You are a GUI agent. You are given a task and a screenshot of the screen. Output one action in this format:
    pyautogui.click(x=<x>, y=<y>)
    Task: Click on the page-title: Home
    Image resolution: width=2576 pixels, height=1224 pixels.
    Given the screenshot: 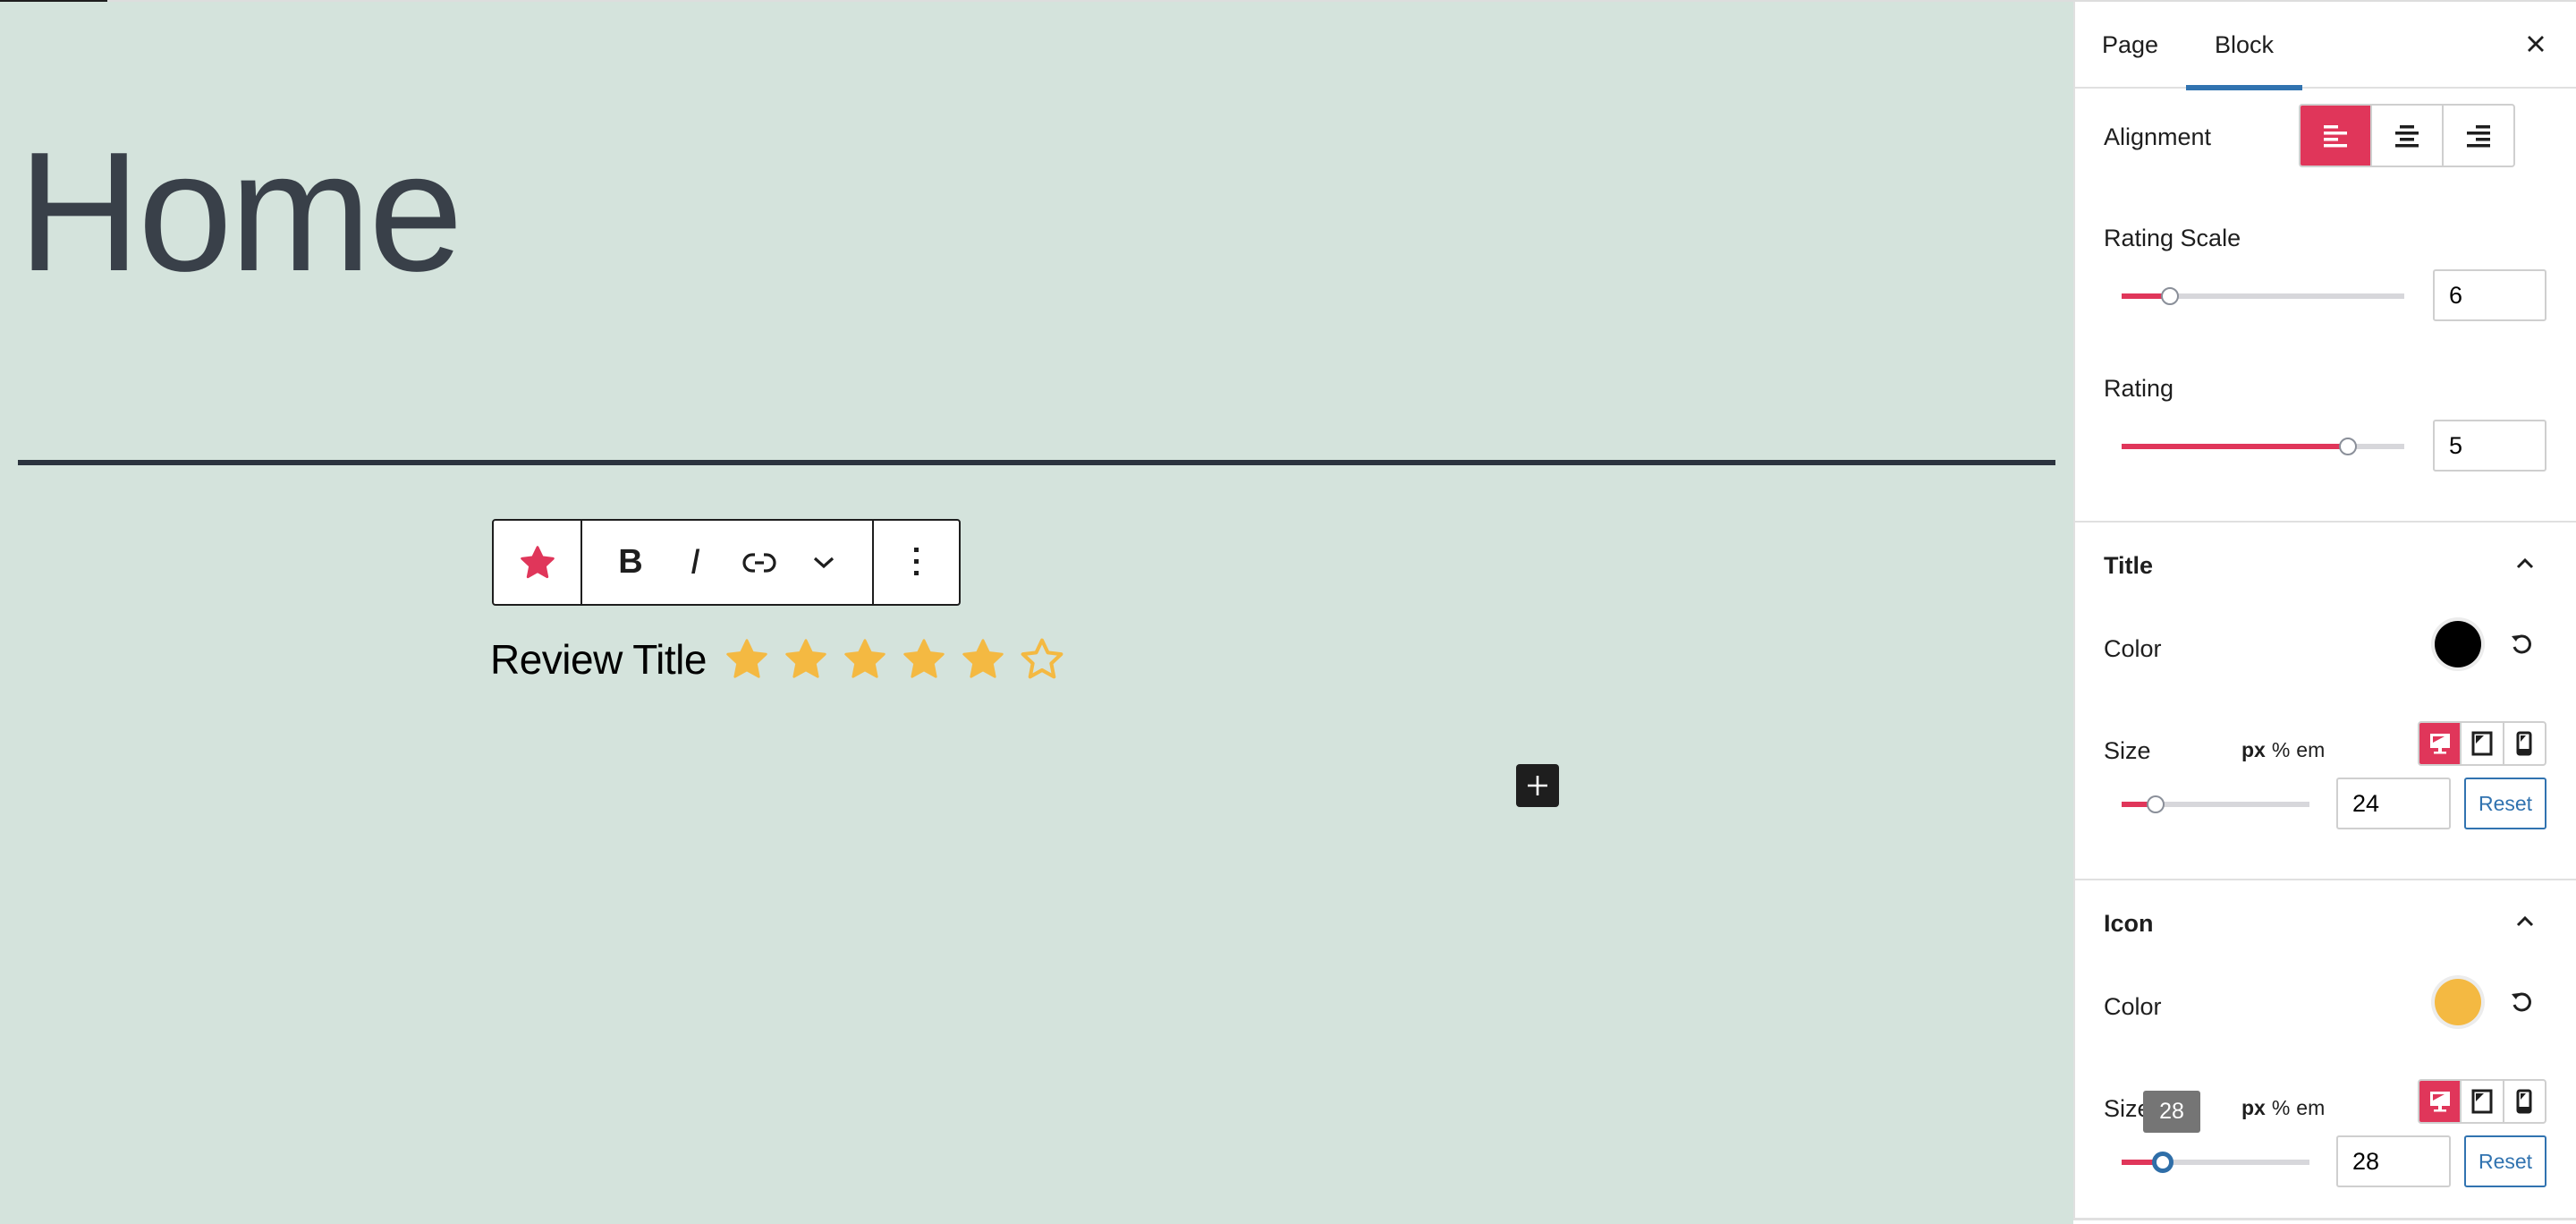 What is the action you would take?
    pyautogui.click(x=240, y=212)
    